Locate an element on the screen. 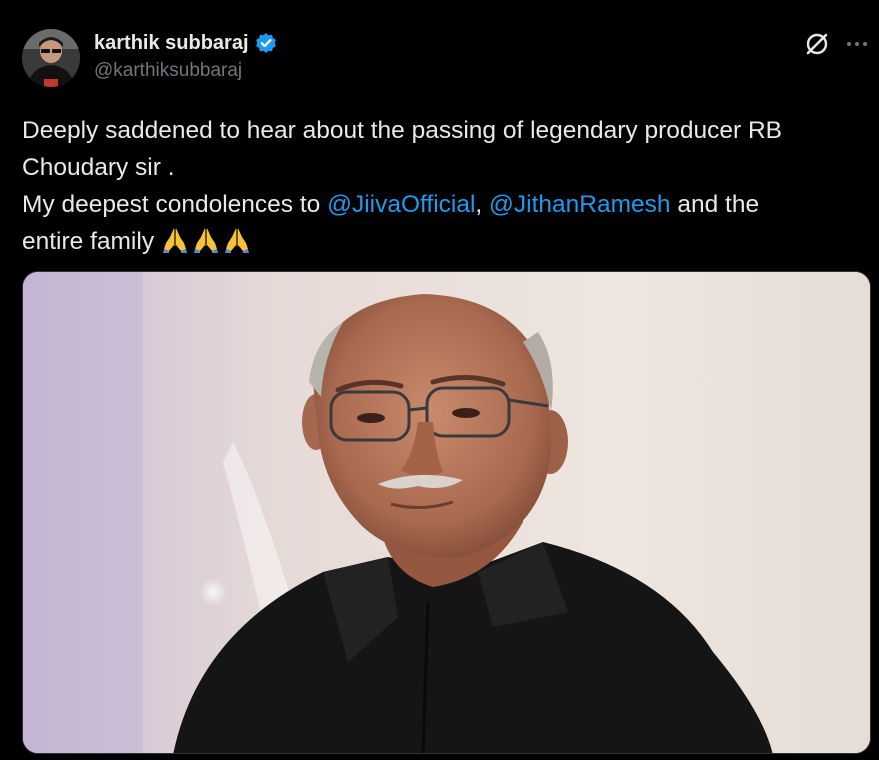 The width and height of the screenshot is (879, 760). avatar is located at coordinates (51, 58).